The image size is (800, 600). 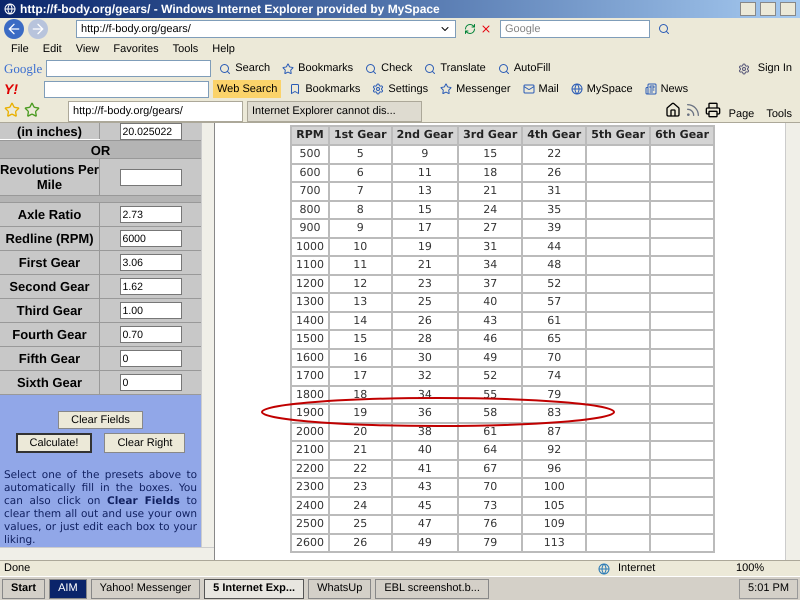 What do you see at coordinates (490, 469) in the screenshot?
I see `table-cell: 67` at bounding box center [490, 469].